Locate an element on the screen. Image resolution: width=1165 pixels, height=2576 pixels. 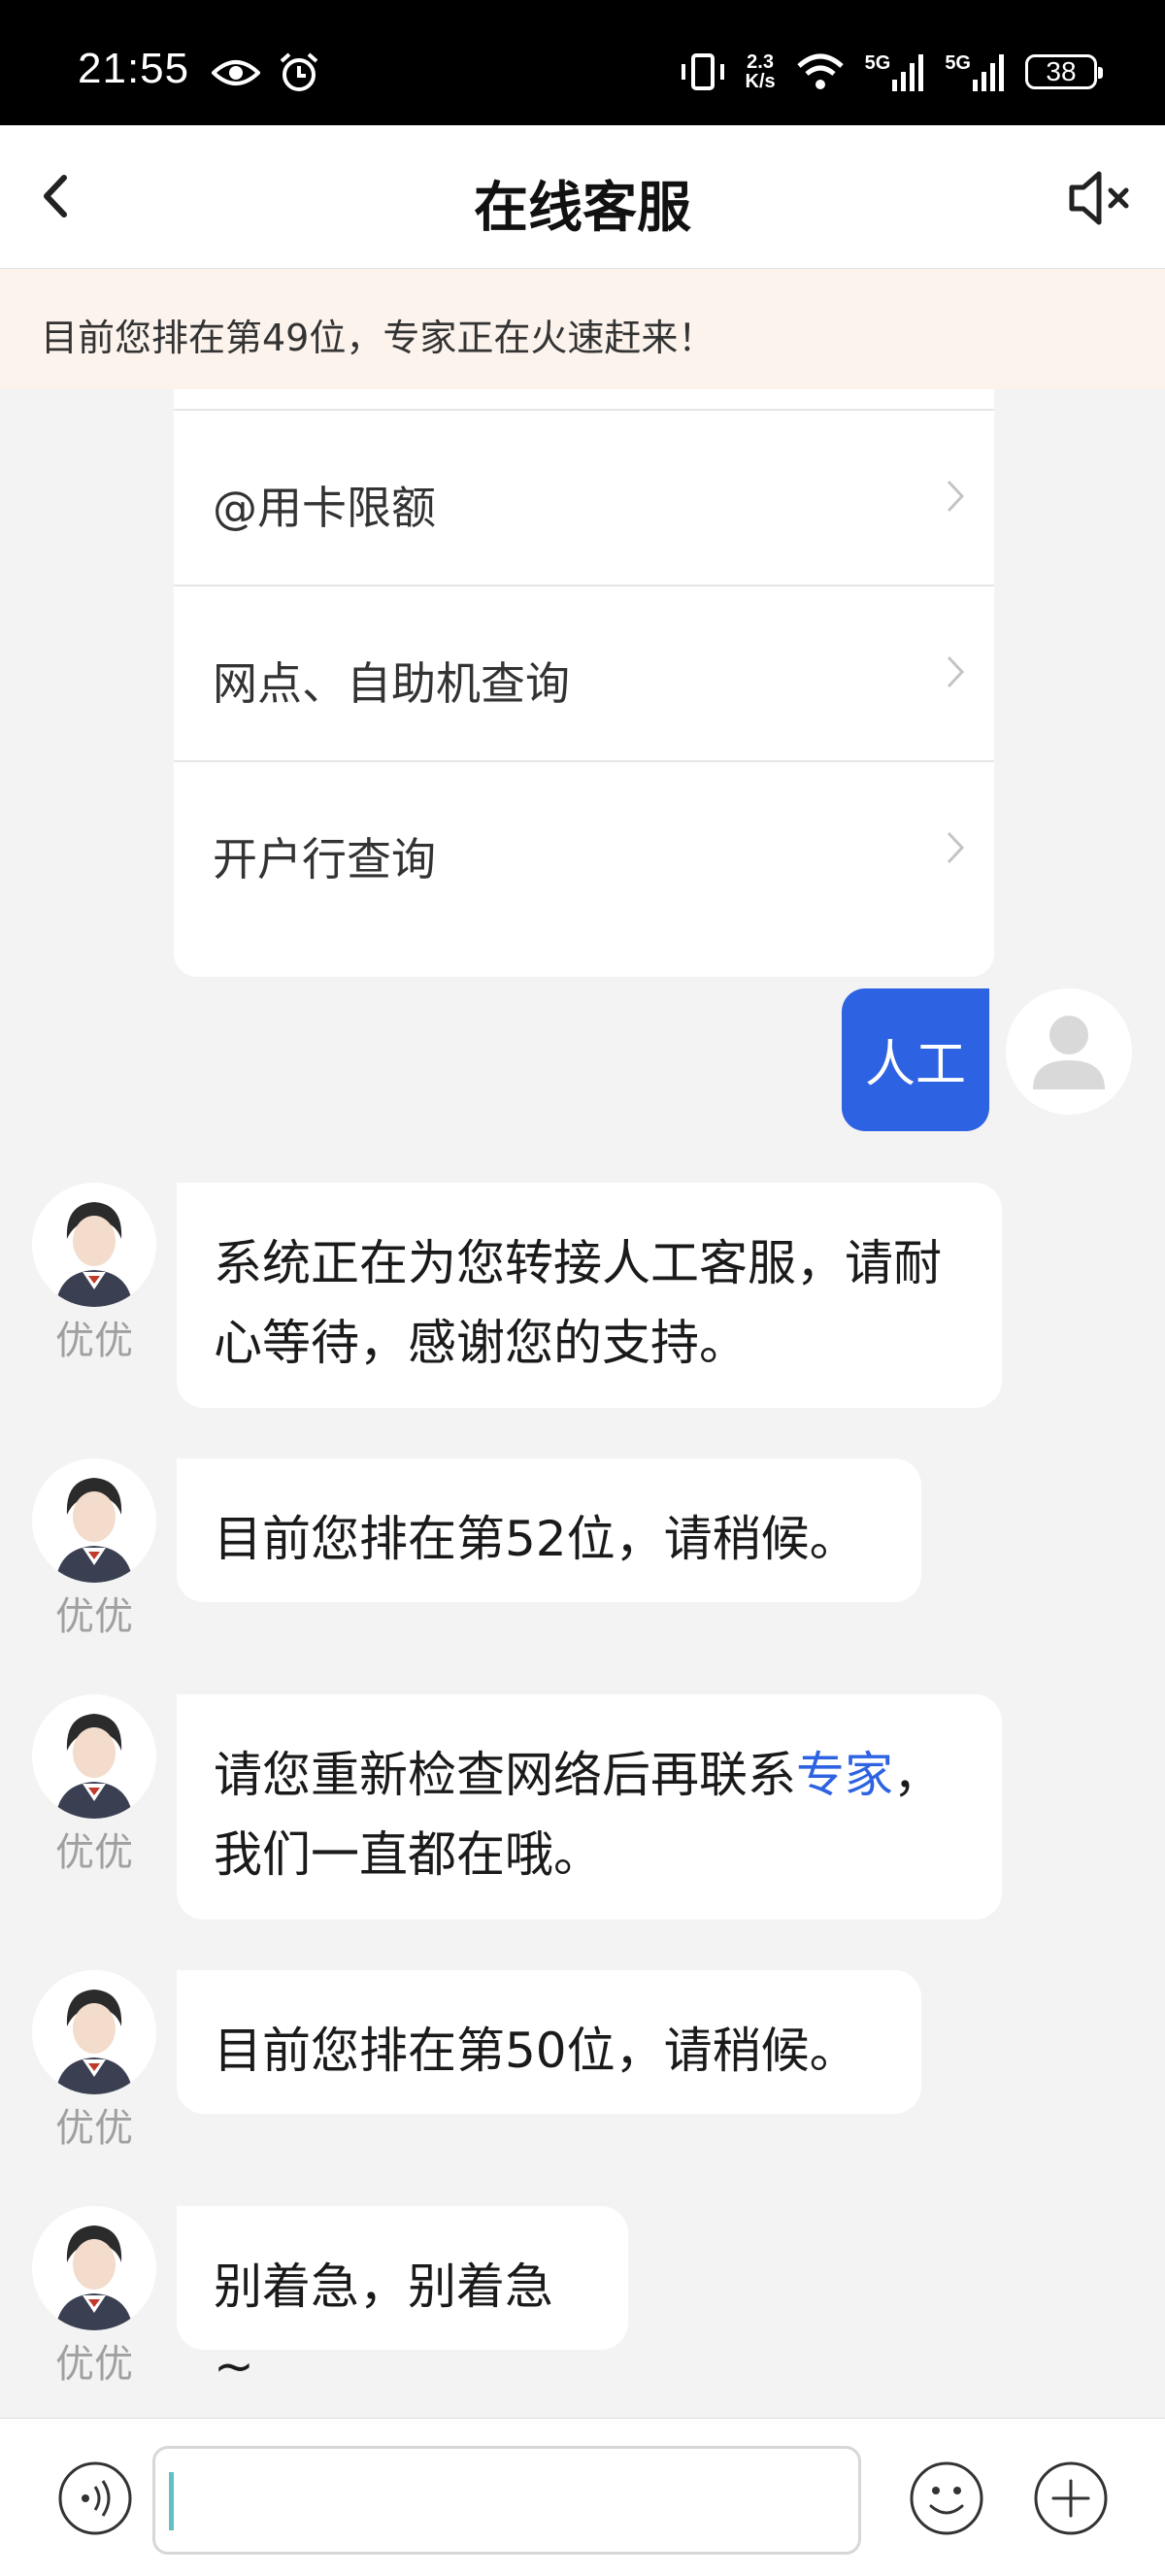
emoji-icon is located at coordinates (946, 2498).